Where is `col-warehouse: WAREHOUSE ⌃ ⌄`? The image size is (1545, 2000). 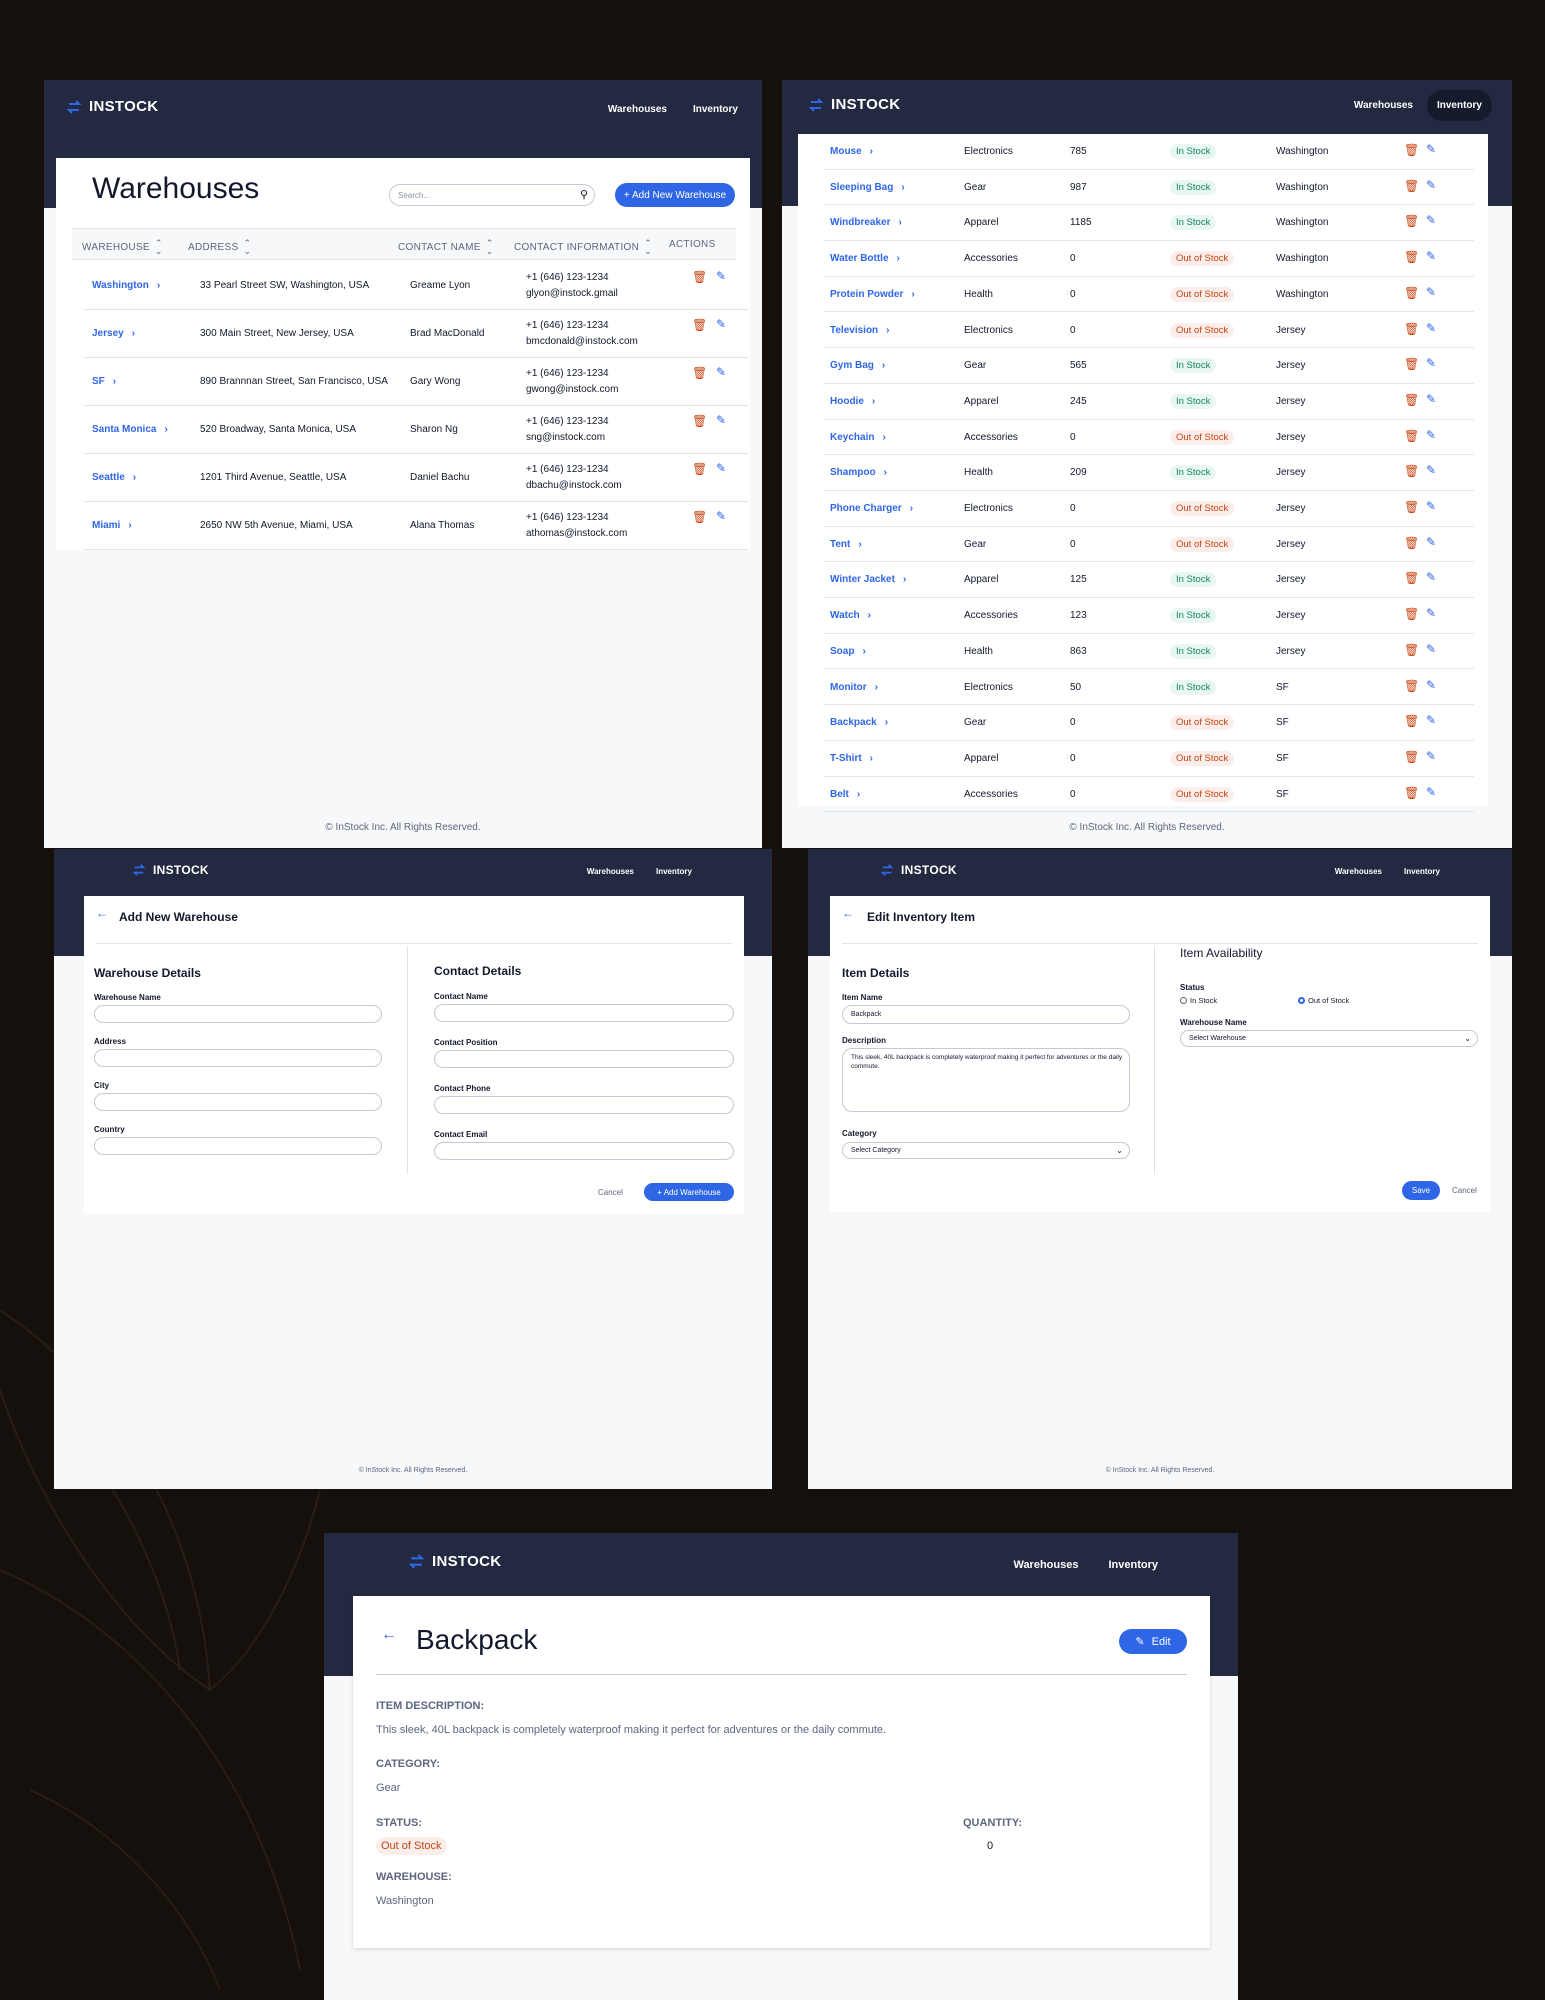
col-warehouse: WAREHOUSE ⌃ ⌄ is located at coordinates (122, 247).